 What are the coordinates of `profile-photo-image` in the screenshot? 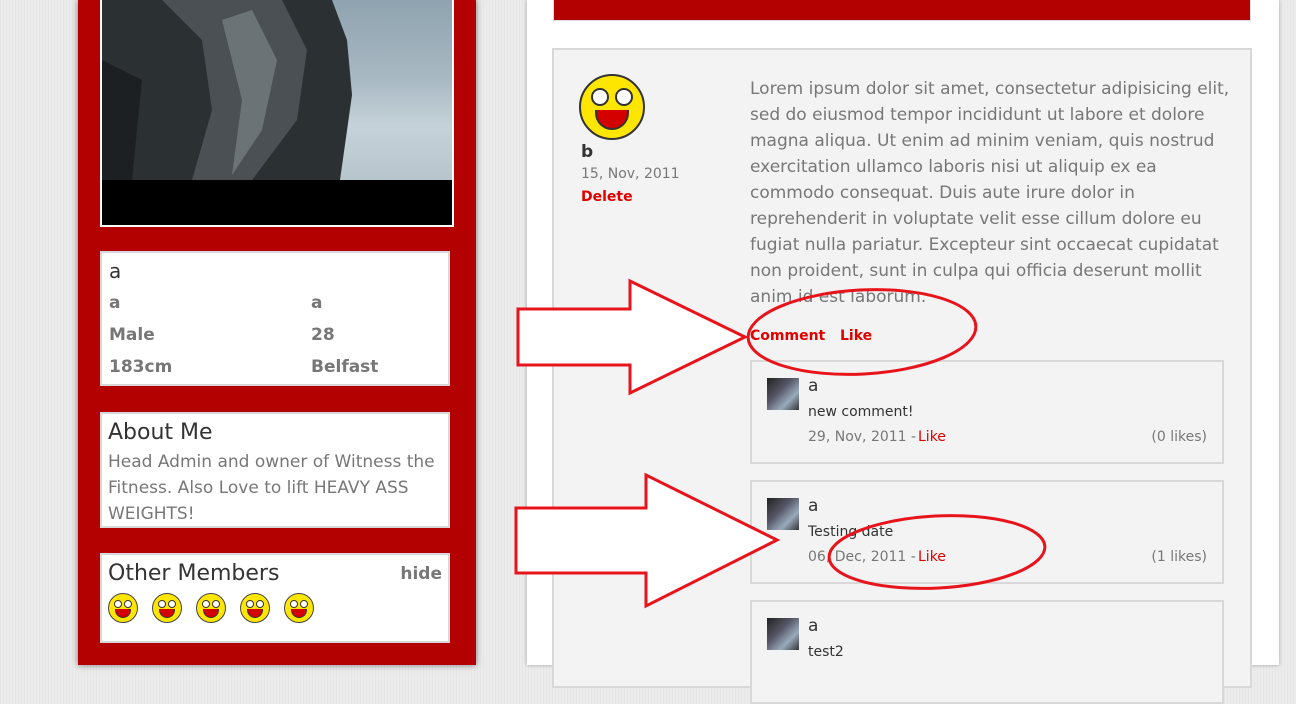 It's located at (277, 90).